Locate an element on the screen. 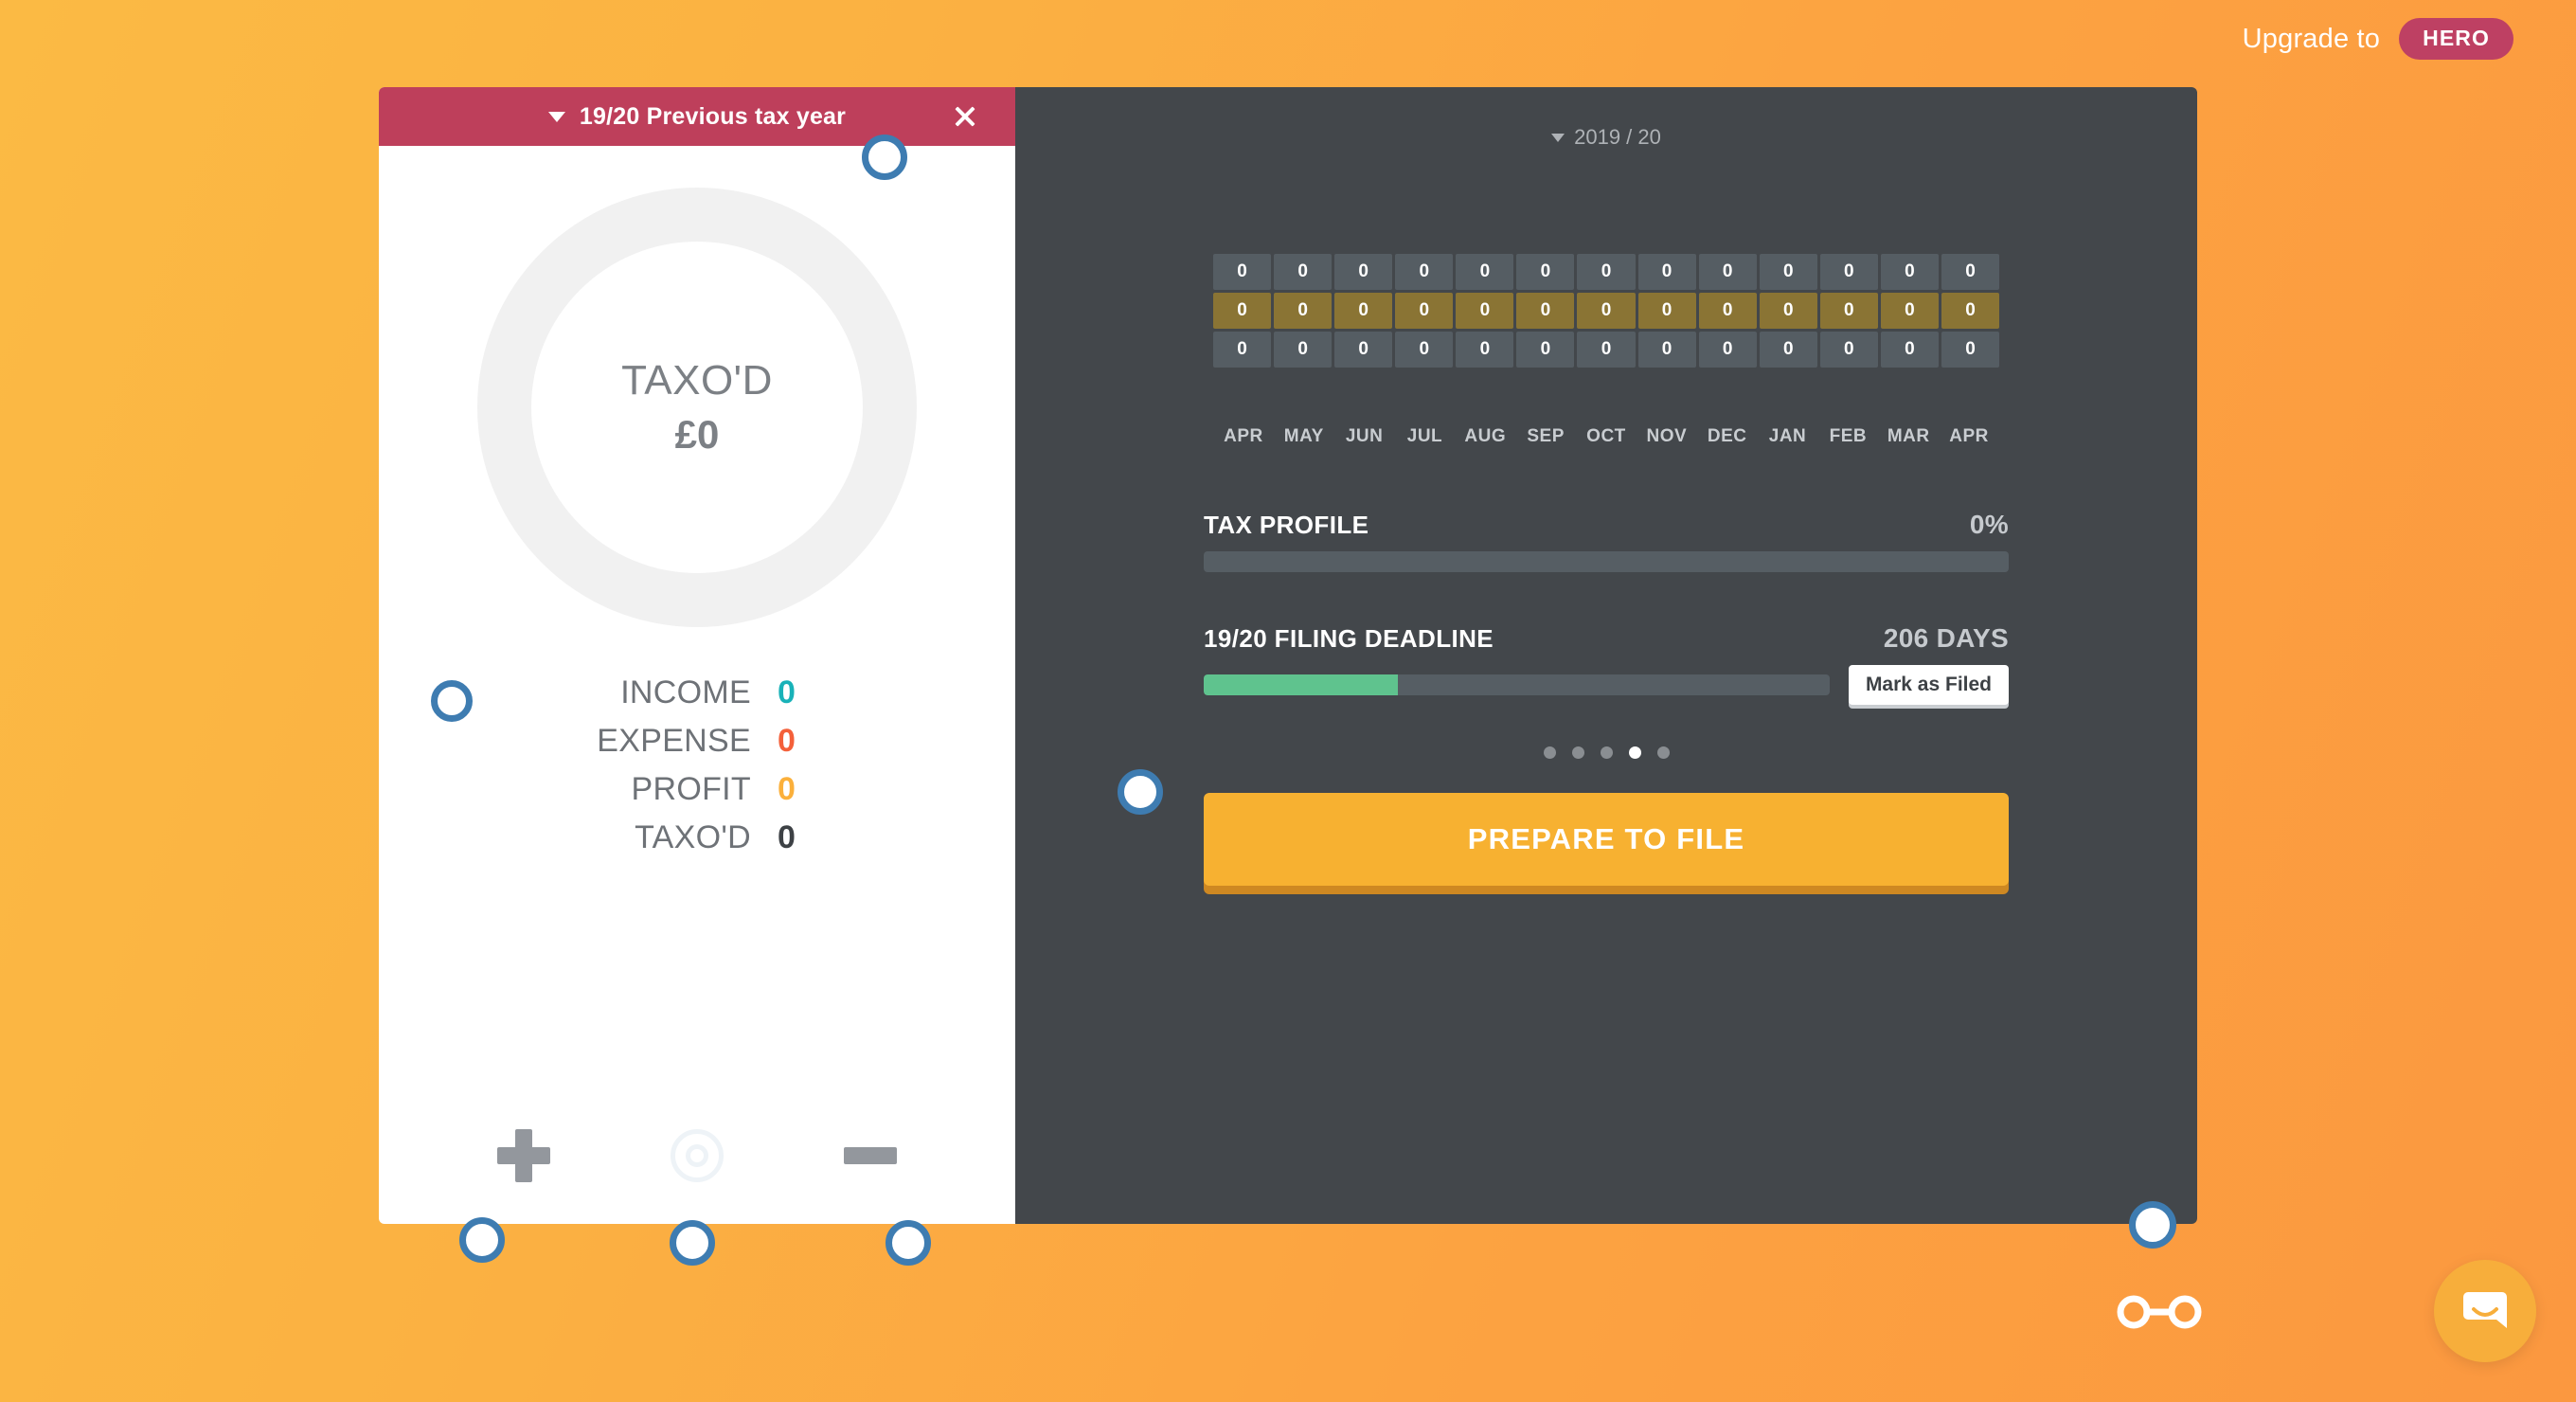  filing-deadline-row: Mark as Filed is located at coordinates (1606, 685).